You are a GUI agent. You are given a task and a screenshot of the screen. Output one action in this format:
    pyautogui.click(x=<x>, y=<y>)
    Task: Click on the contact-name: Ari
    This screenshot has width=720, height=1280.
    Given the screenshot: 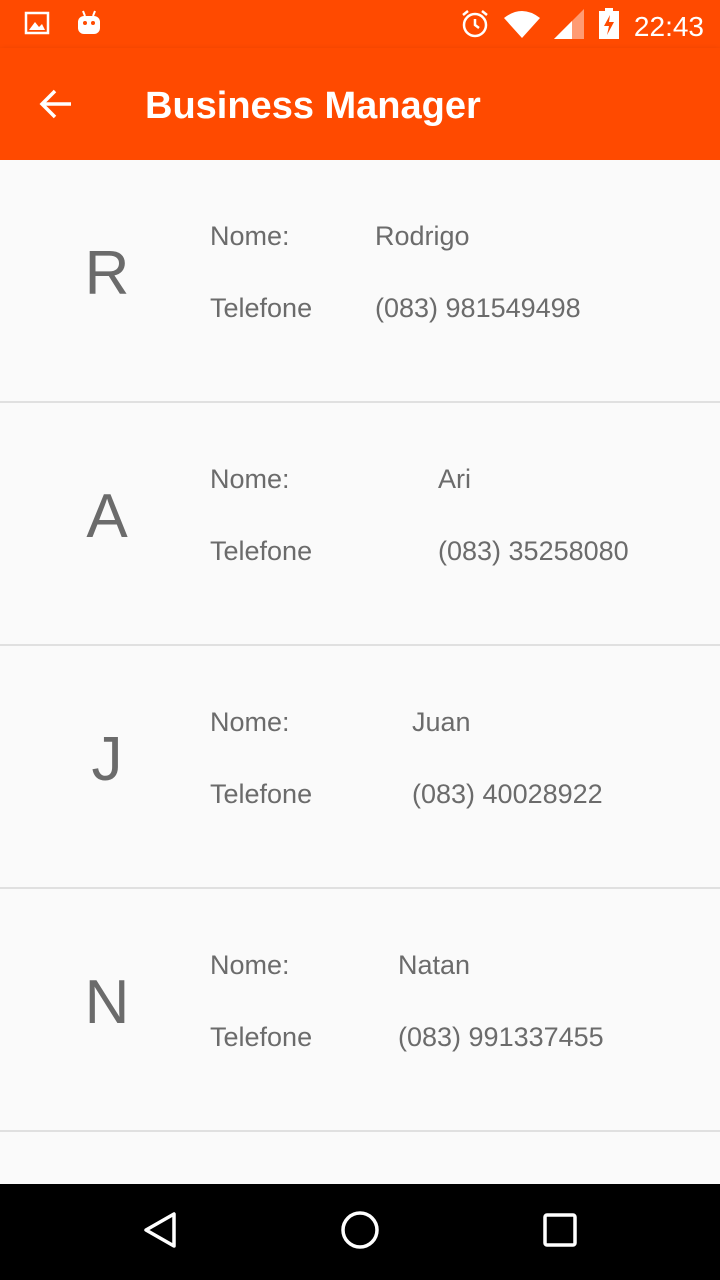 What is the action you would take?
    pyautogui.click(x=454, y=479)
    